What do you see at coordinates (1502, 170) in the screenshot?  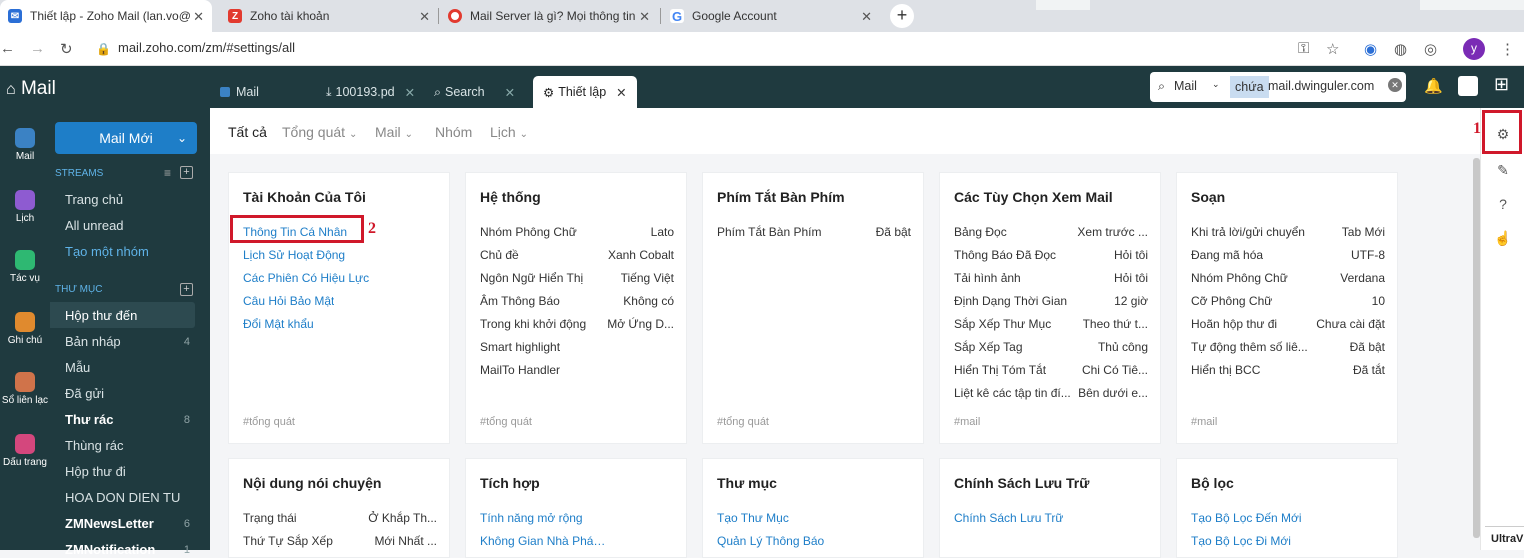 I see `signature-icon: ✎` at bounding box center [1502, 170].